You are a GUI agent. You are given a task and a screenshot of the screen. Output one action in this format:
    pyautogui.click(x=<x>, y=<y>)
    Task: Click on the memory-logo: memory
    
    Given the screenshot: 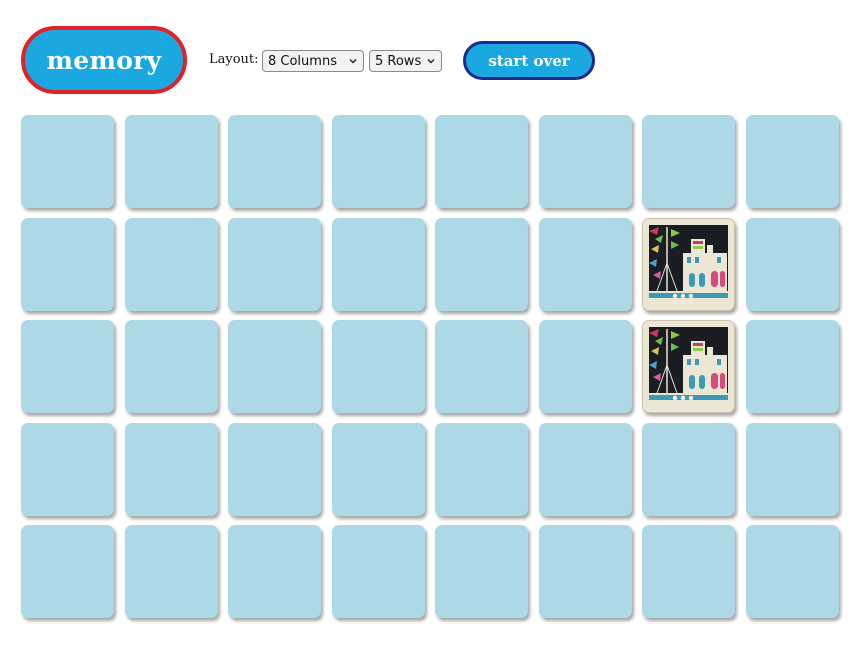 What is the action you would take?
    pyautogui.click(x=104, y=60)
    